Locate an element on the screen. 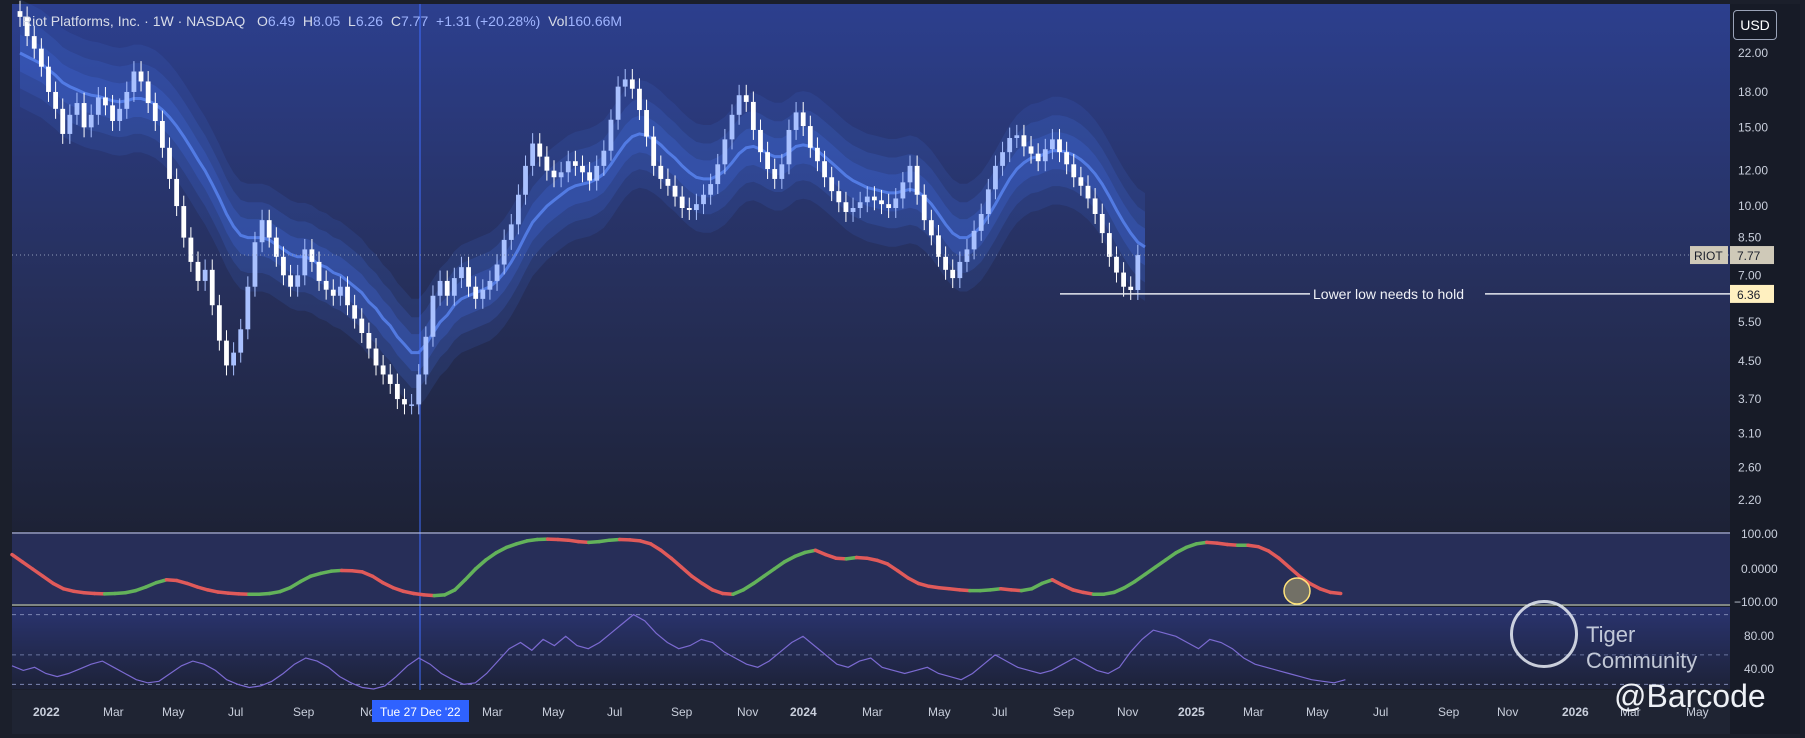 The height and width of the screenshot is (738, 1805). time-tick: Jul is located at coordinates (614, 712).